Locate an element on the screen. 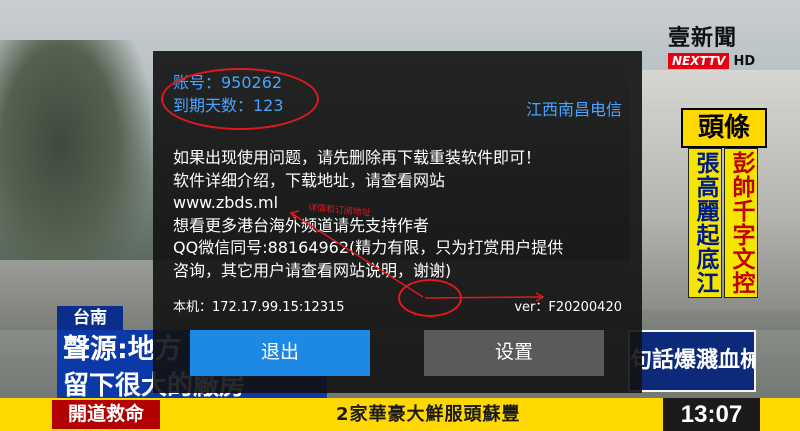 This screenshot has height=431, width=800. settings-button: 设置 is located at coordinates (514, 353).